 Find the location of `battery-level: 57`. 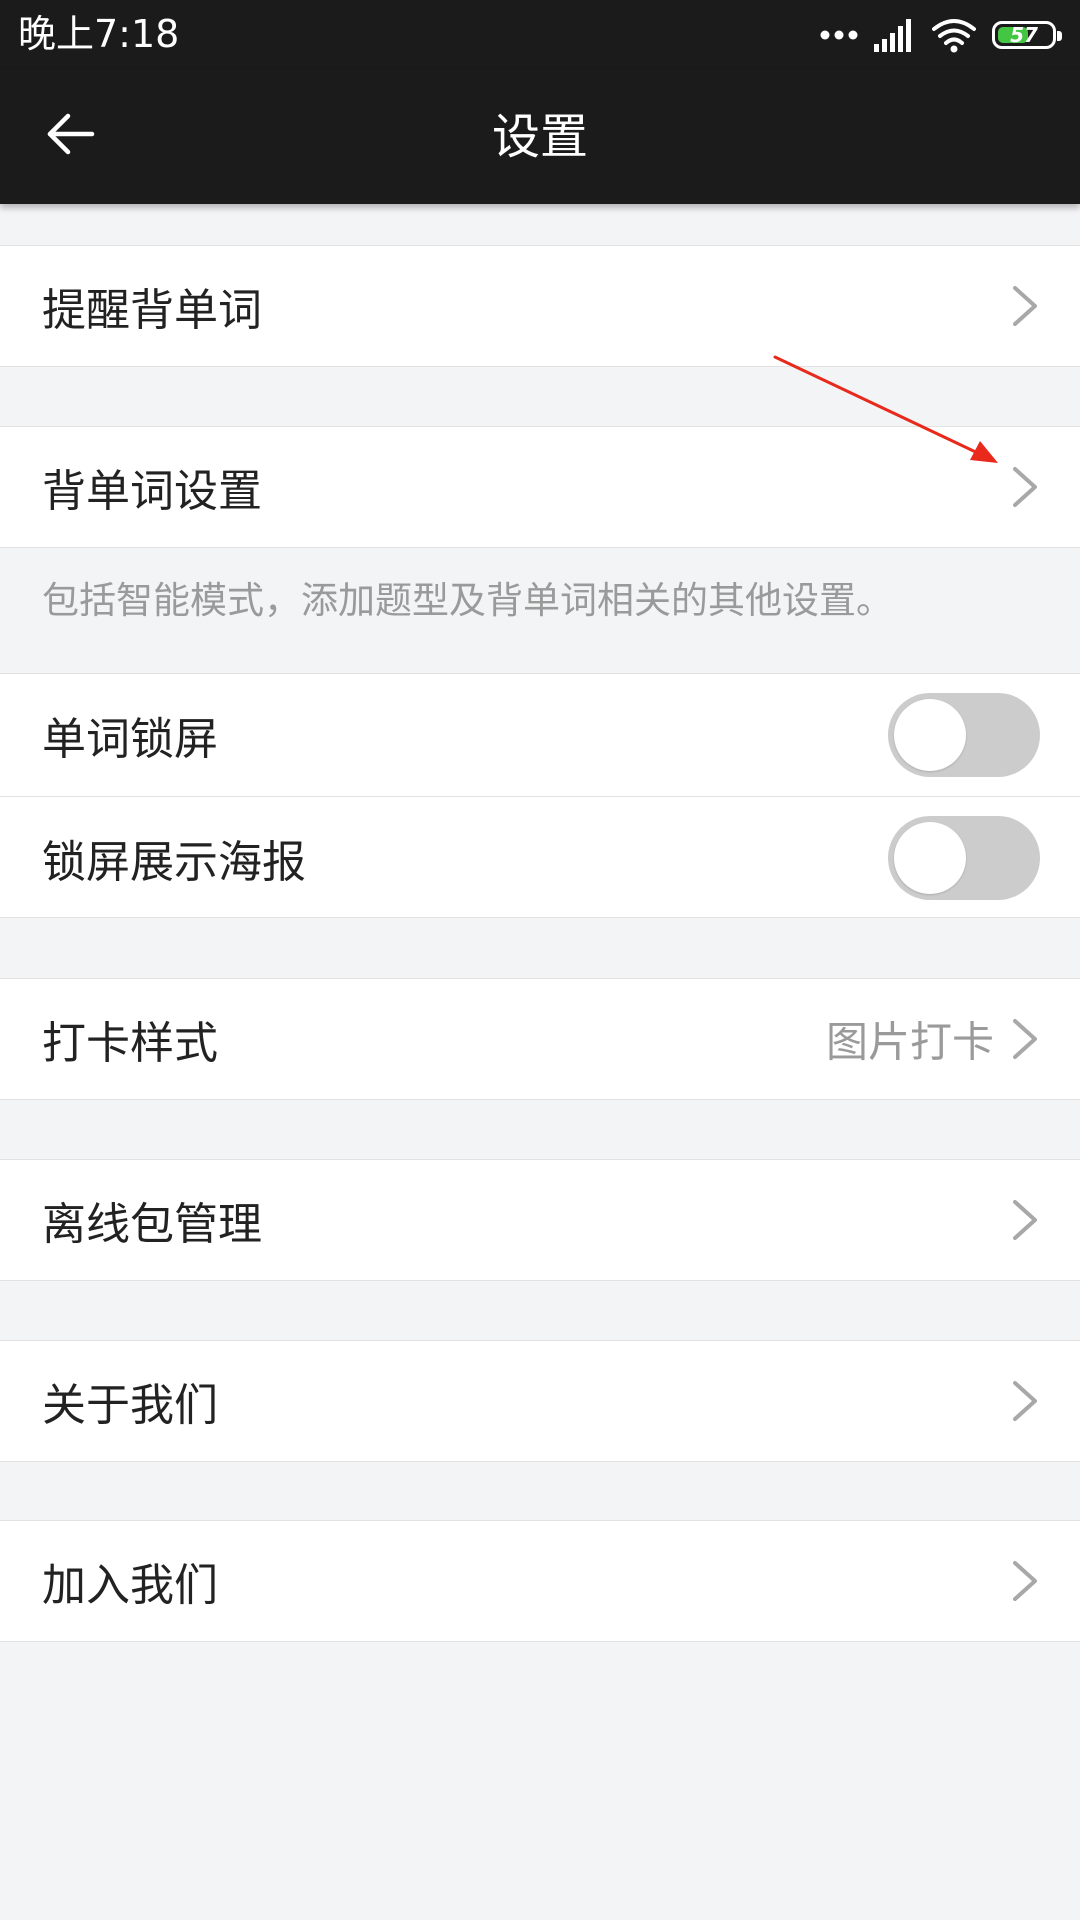

battery-level: 57 is located at coordinates (1024, 35).